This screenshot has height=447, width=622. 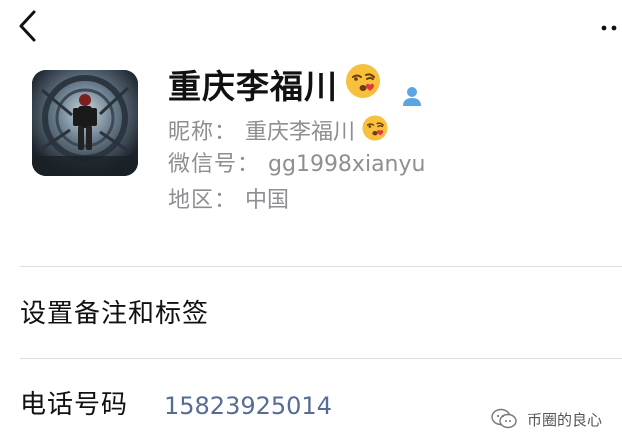 I want to click on wechat-id-value: gg1998xianyu, so click(x=347, y=164).